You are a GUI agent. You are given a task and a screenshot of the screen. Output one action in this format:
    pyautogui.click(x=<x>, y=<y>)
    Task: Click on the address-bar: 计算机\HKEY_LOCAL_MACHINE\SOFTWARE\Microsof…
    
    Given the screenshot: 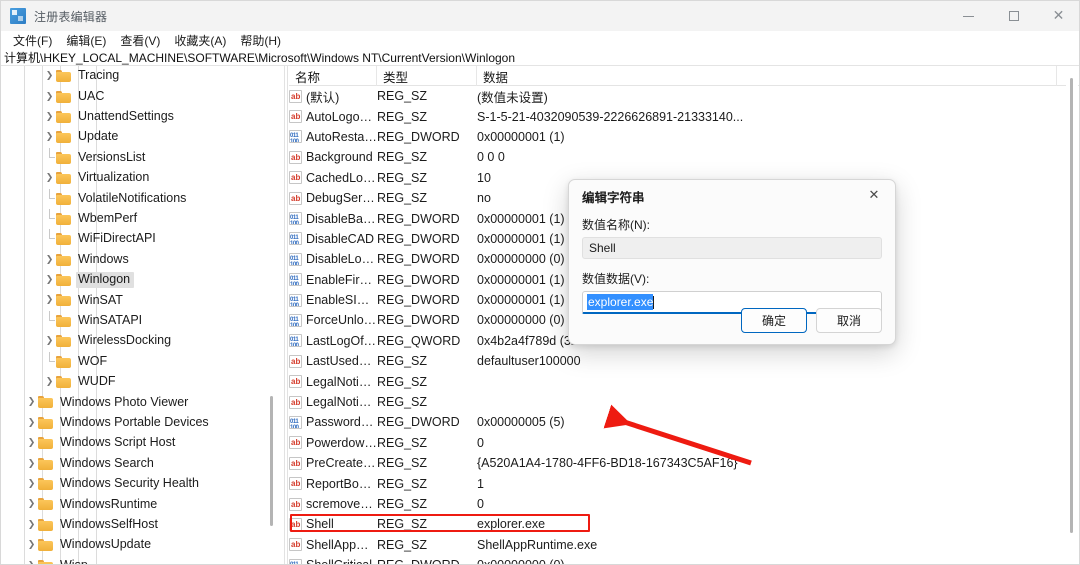 What is the action you would take?
    pyautogui.click(x=540, y=57)
    